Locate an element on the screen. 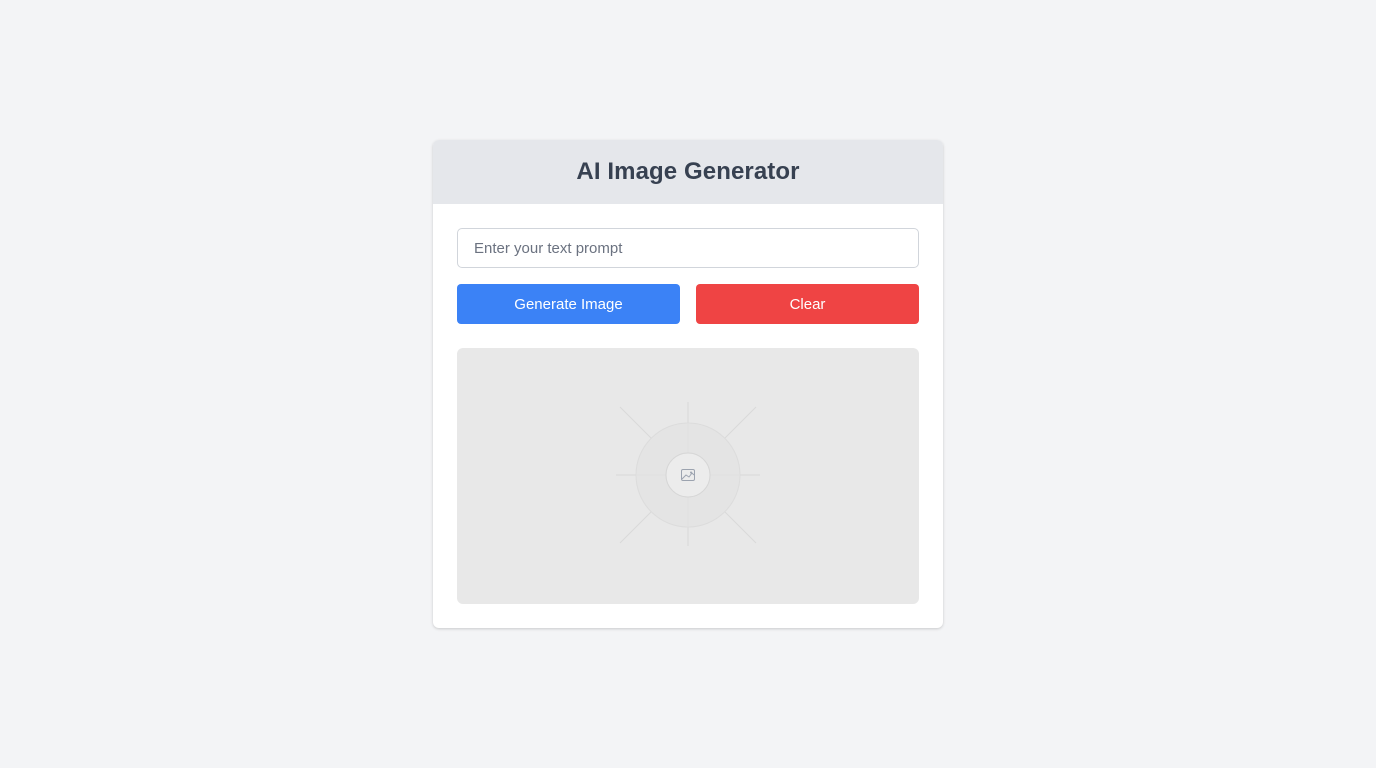 The image size is (1376, 768). image-output-area is located at coordinates (688, 476).